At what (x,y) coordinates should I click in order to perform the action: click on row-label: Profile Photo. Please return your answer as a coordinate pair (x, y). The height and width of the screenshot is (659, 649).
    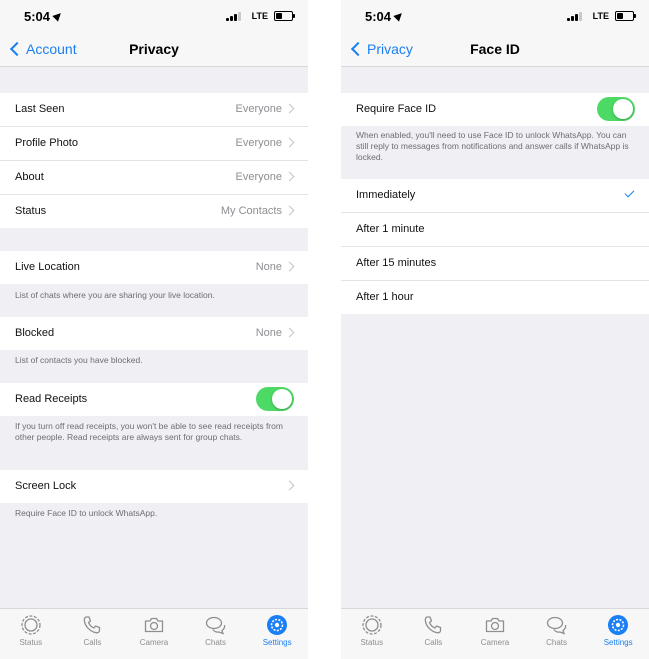
    Looking at the image, I should click on (46, 143).